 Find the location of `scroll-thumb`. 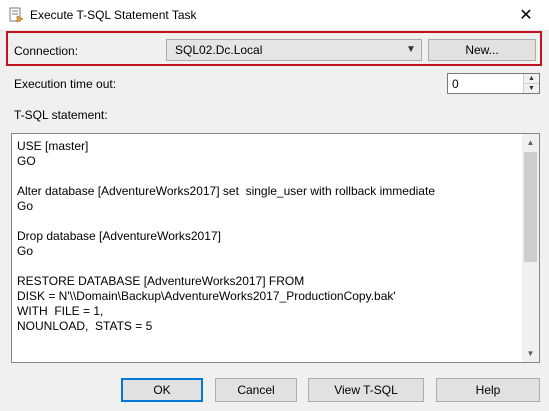

scroll-thumb is located at coordinates (530, 207).